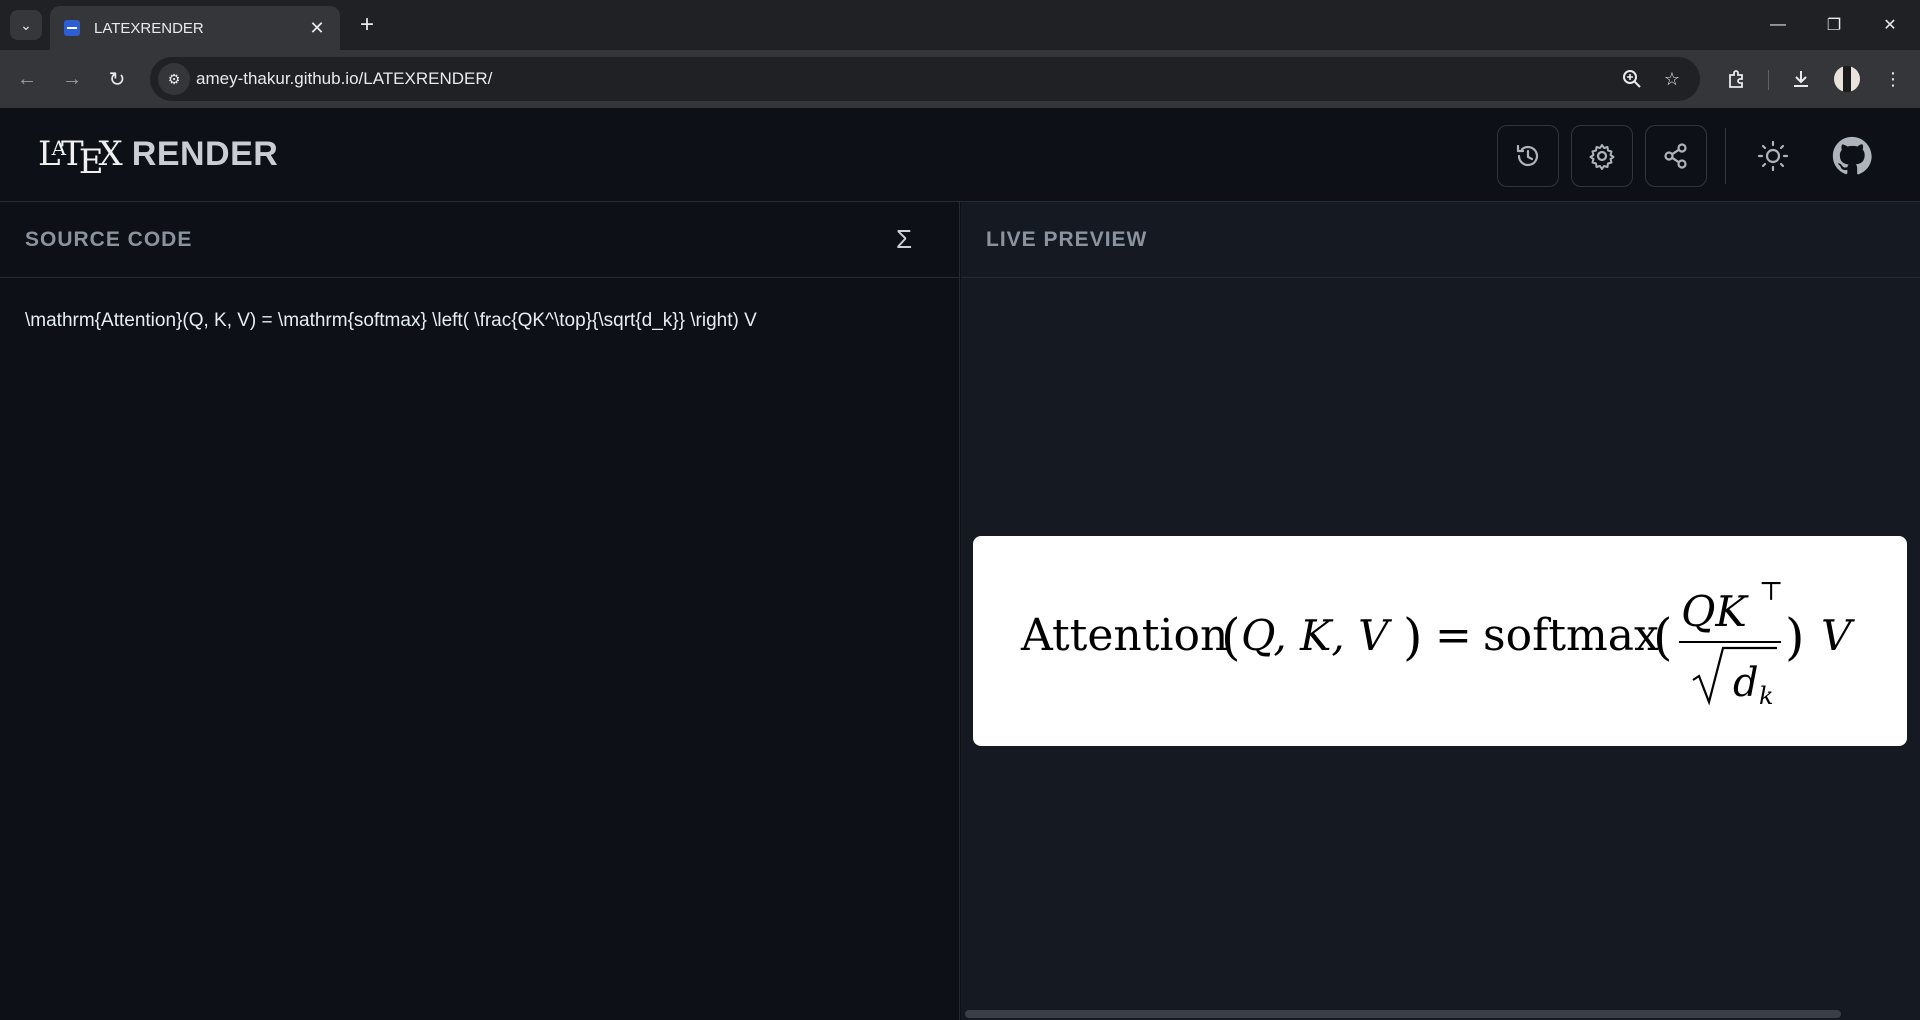 The width and height of the screenshot is (1920, 1020). Describe the element at coordinates (1838, 635) in the screenshot. I see `eq-trailing-v: V` at that location.